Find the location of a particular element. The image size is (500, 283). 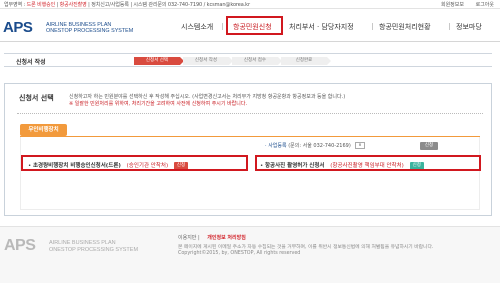

category-underline is located at coordinates (250, 136).